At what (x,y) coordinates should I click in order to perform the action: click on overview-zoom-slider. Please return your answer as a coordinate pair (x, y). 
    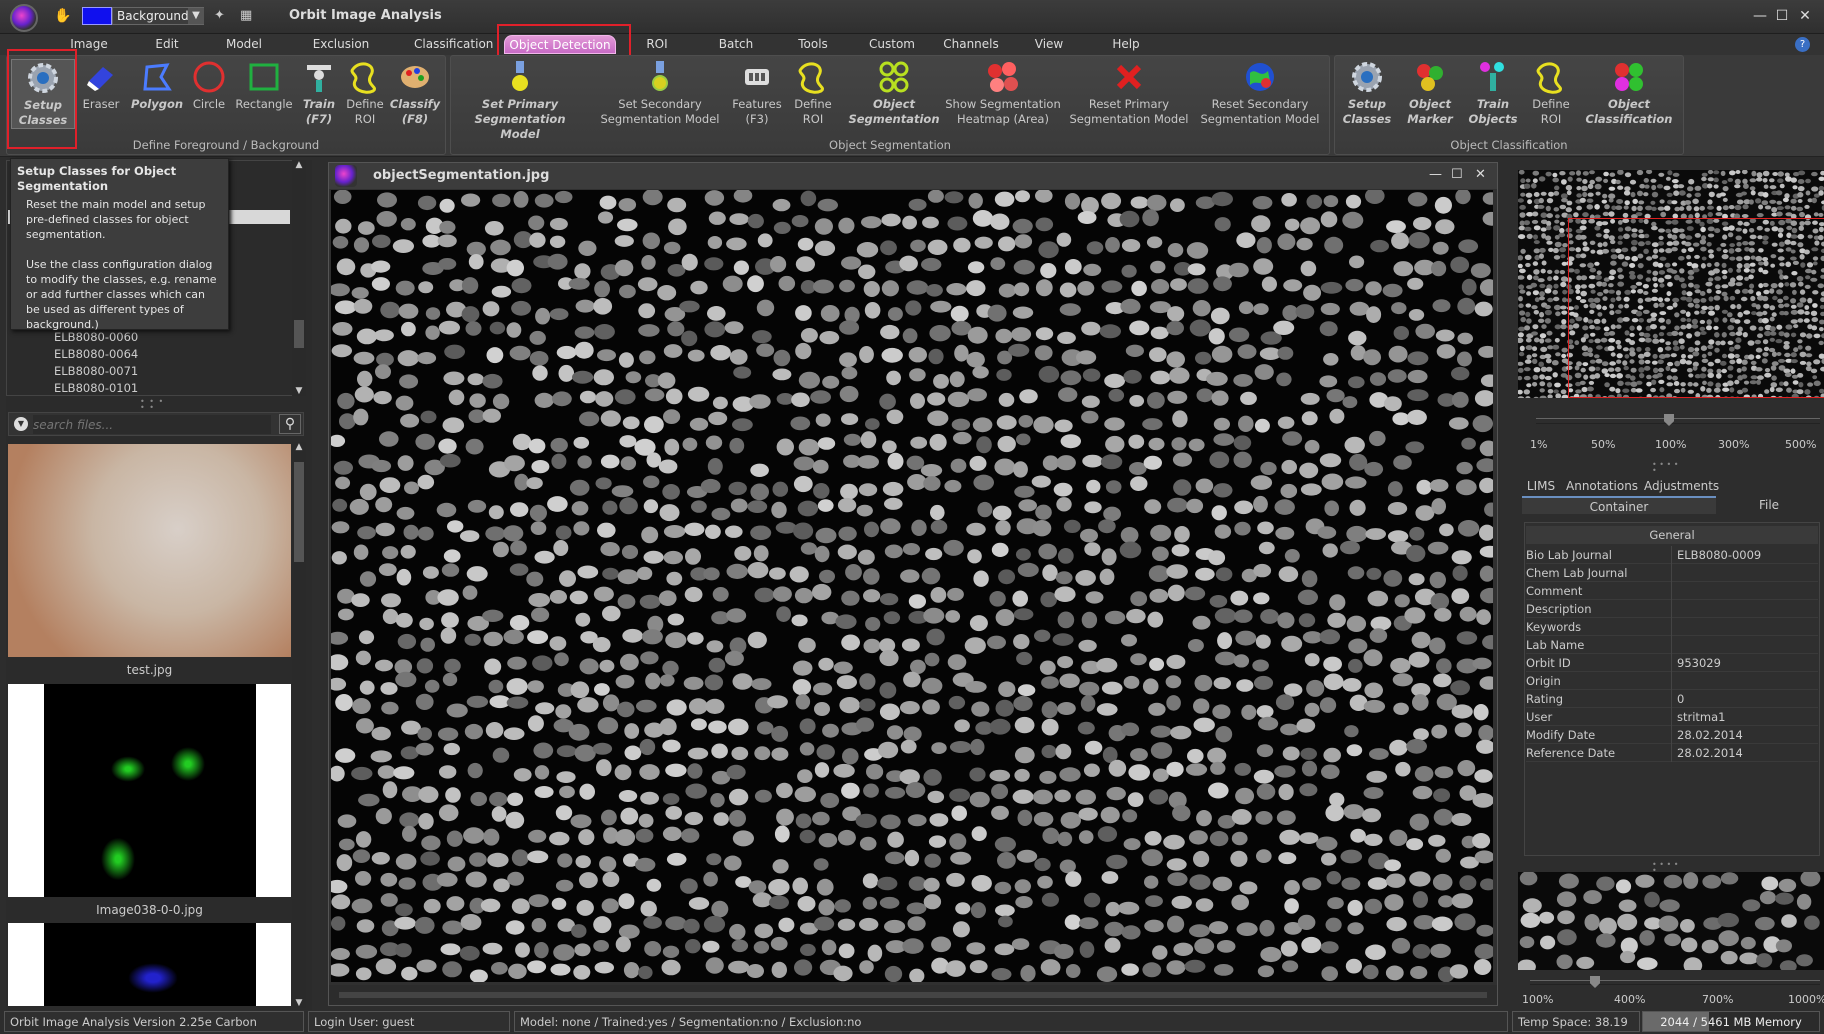
    Looking at the image, I should click on (1678, 420).